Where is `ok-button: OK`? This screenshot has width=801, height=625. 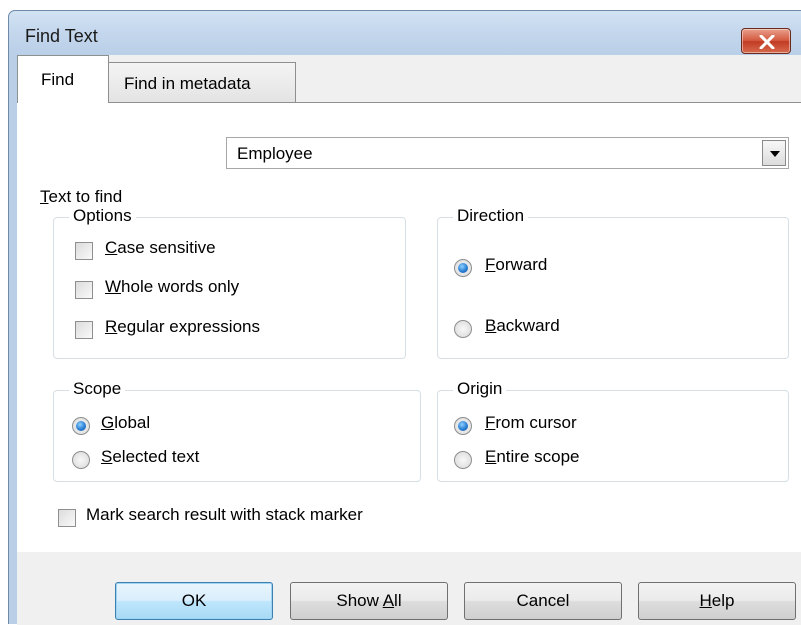 ok-button: OK is located at coordinates (194, 601).